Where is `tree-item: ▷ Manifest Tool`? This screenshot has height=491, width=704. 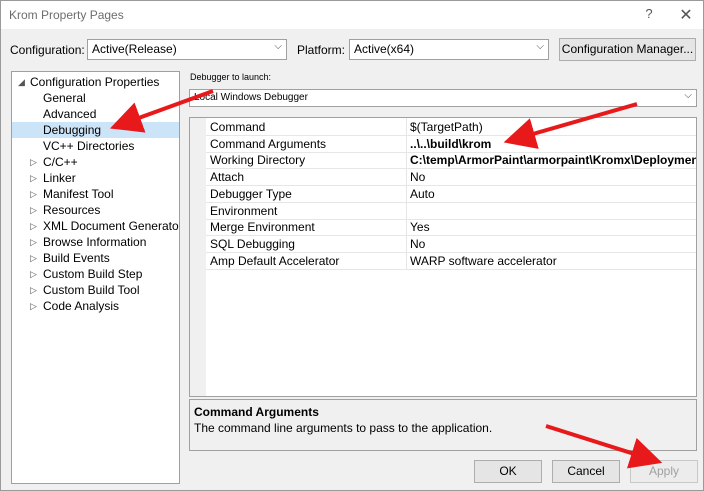
tree-item: ▷ Manifest Tool is located at coordinates (95, 194).